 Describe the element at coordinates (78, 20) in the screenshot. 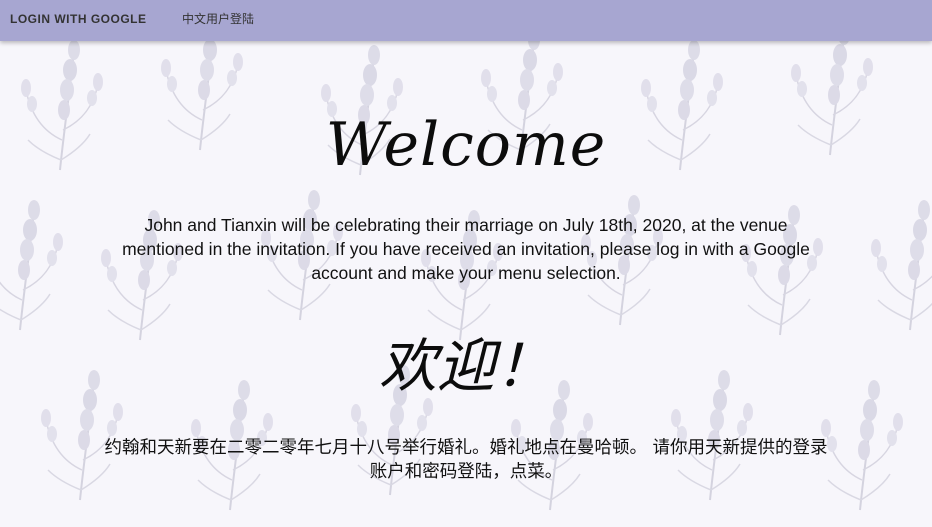

I see `login-with-google-button: LOGIN WITH GOOGLE` at that location.